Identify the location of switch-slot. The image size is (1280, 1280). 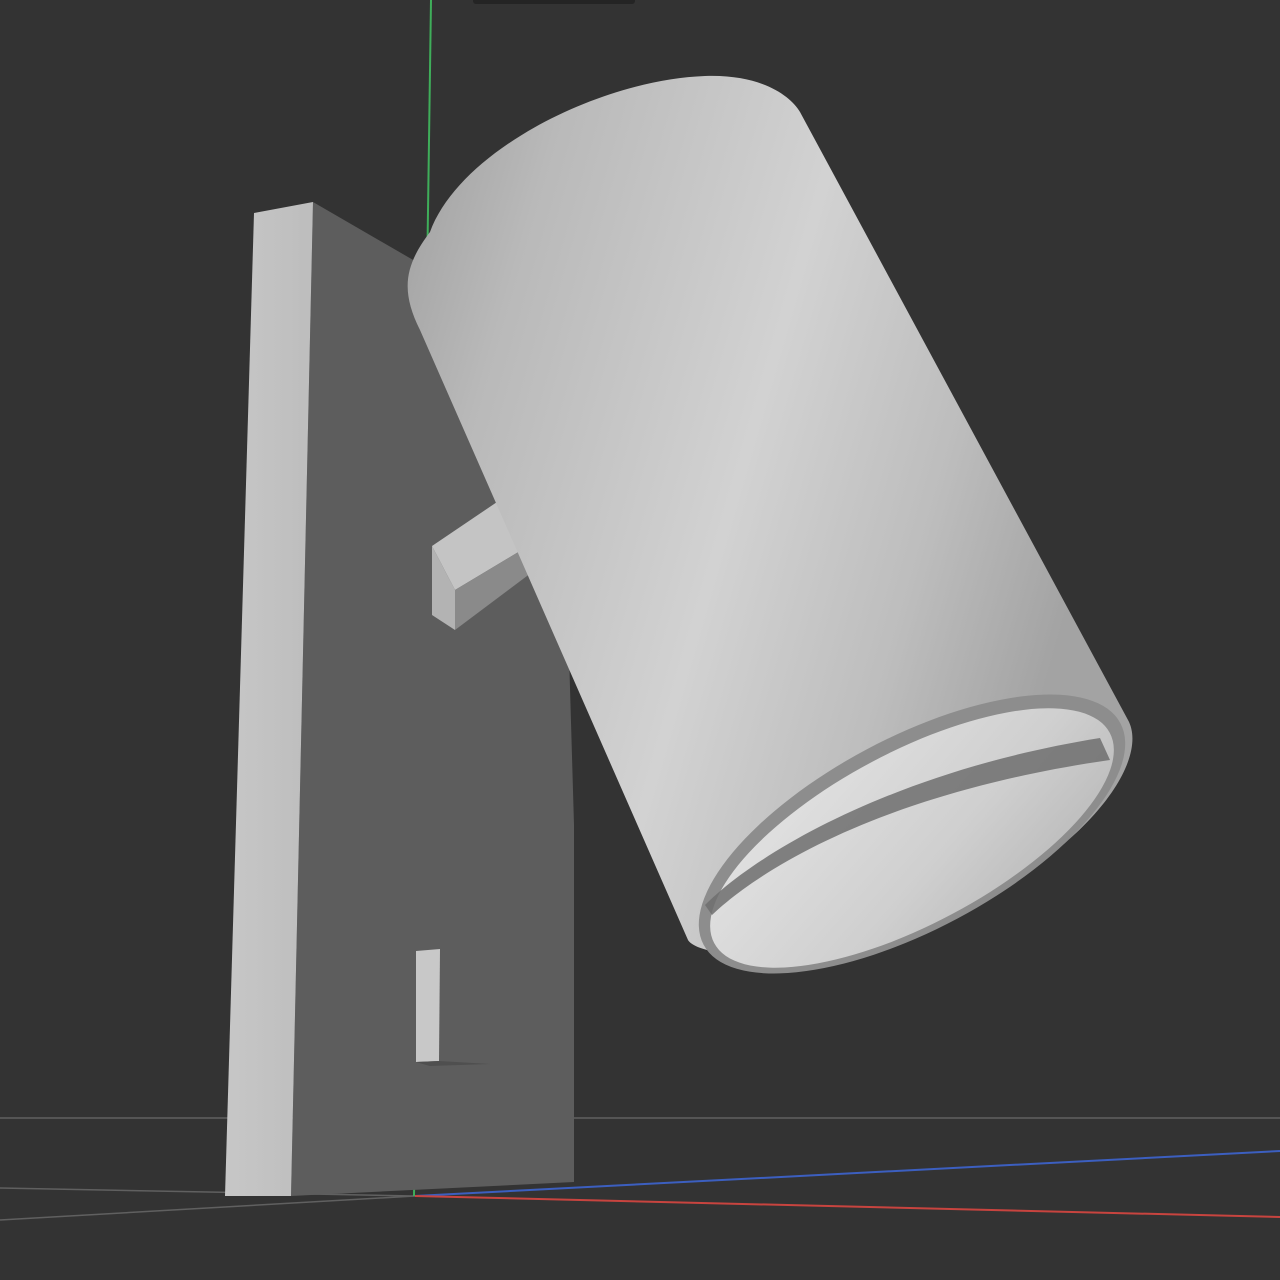
(428, 1005).